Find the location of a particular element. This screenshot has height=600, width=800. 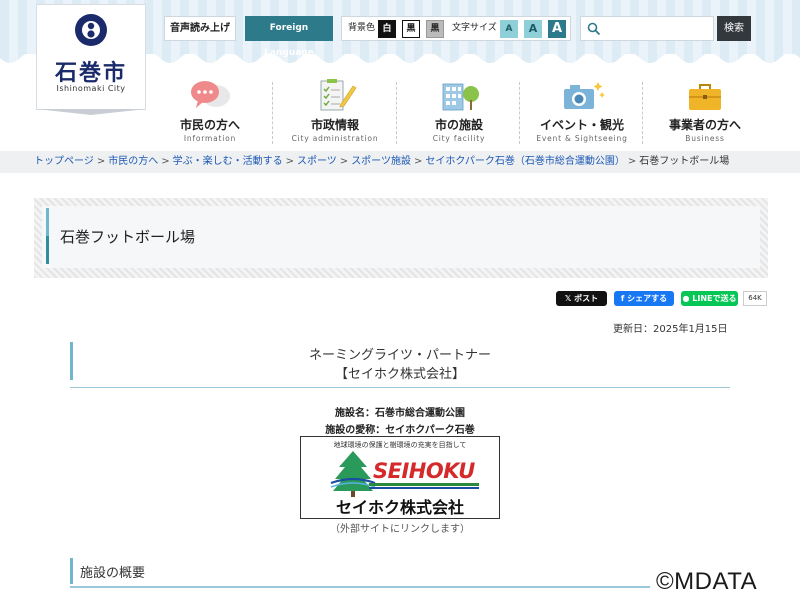

bg-black-button: 黒 is located at coordinates (411, 29).